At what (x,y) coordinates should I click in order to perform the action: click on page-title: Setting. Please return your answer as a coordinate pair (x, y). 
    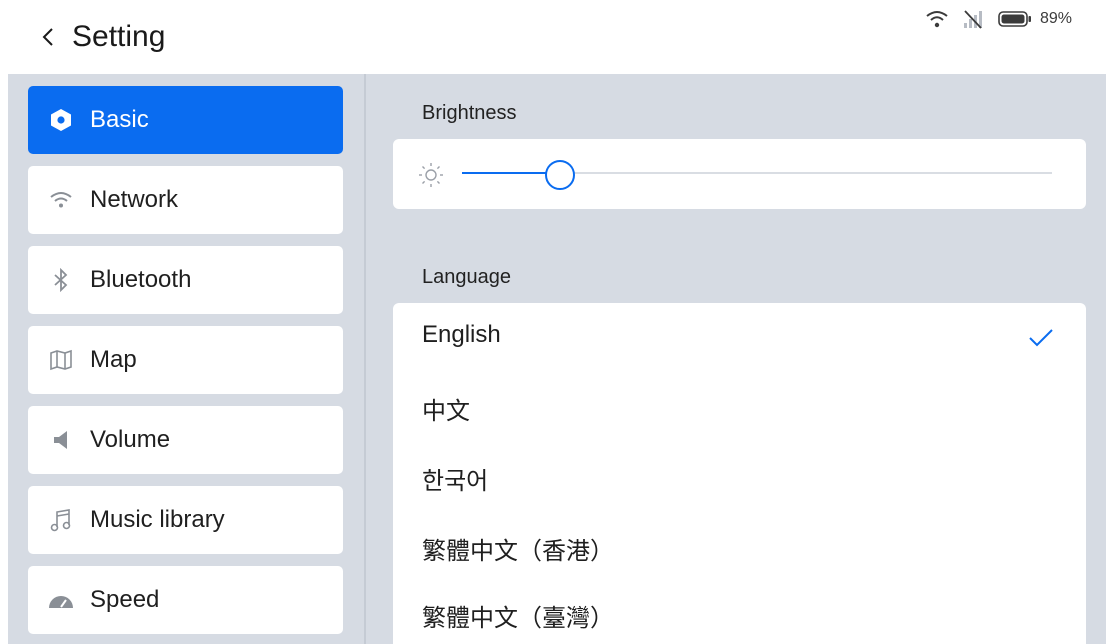
    Looking at the image, I should click on (119, 36).